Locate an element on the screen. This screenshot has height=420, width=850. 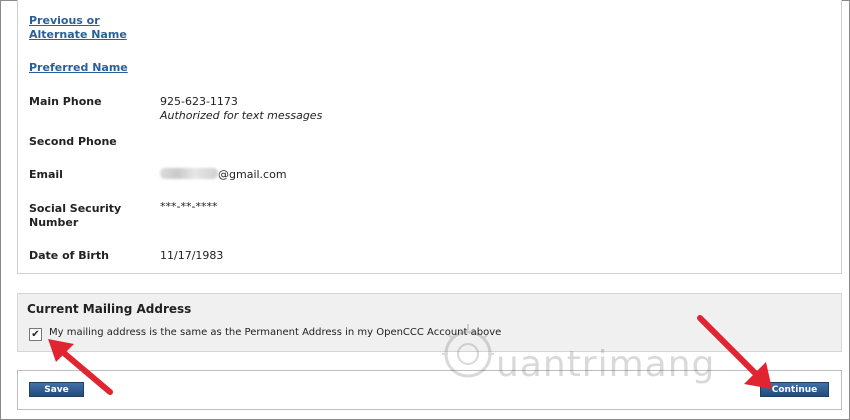
red-arrow-to-checkbox is located at coordinates (80, 367).